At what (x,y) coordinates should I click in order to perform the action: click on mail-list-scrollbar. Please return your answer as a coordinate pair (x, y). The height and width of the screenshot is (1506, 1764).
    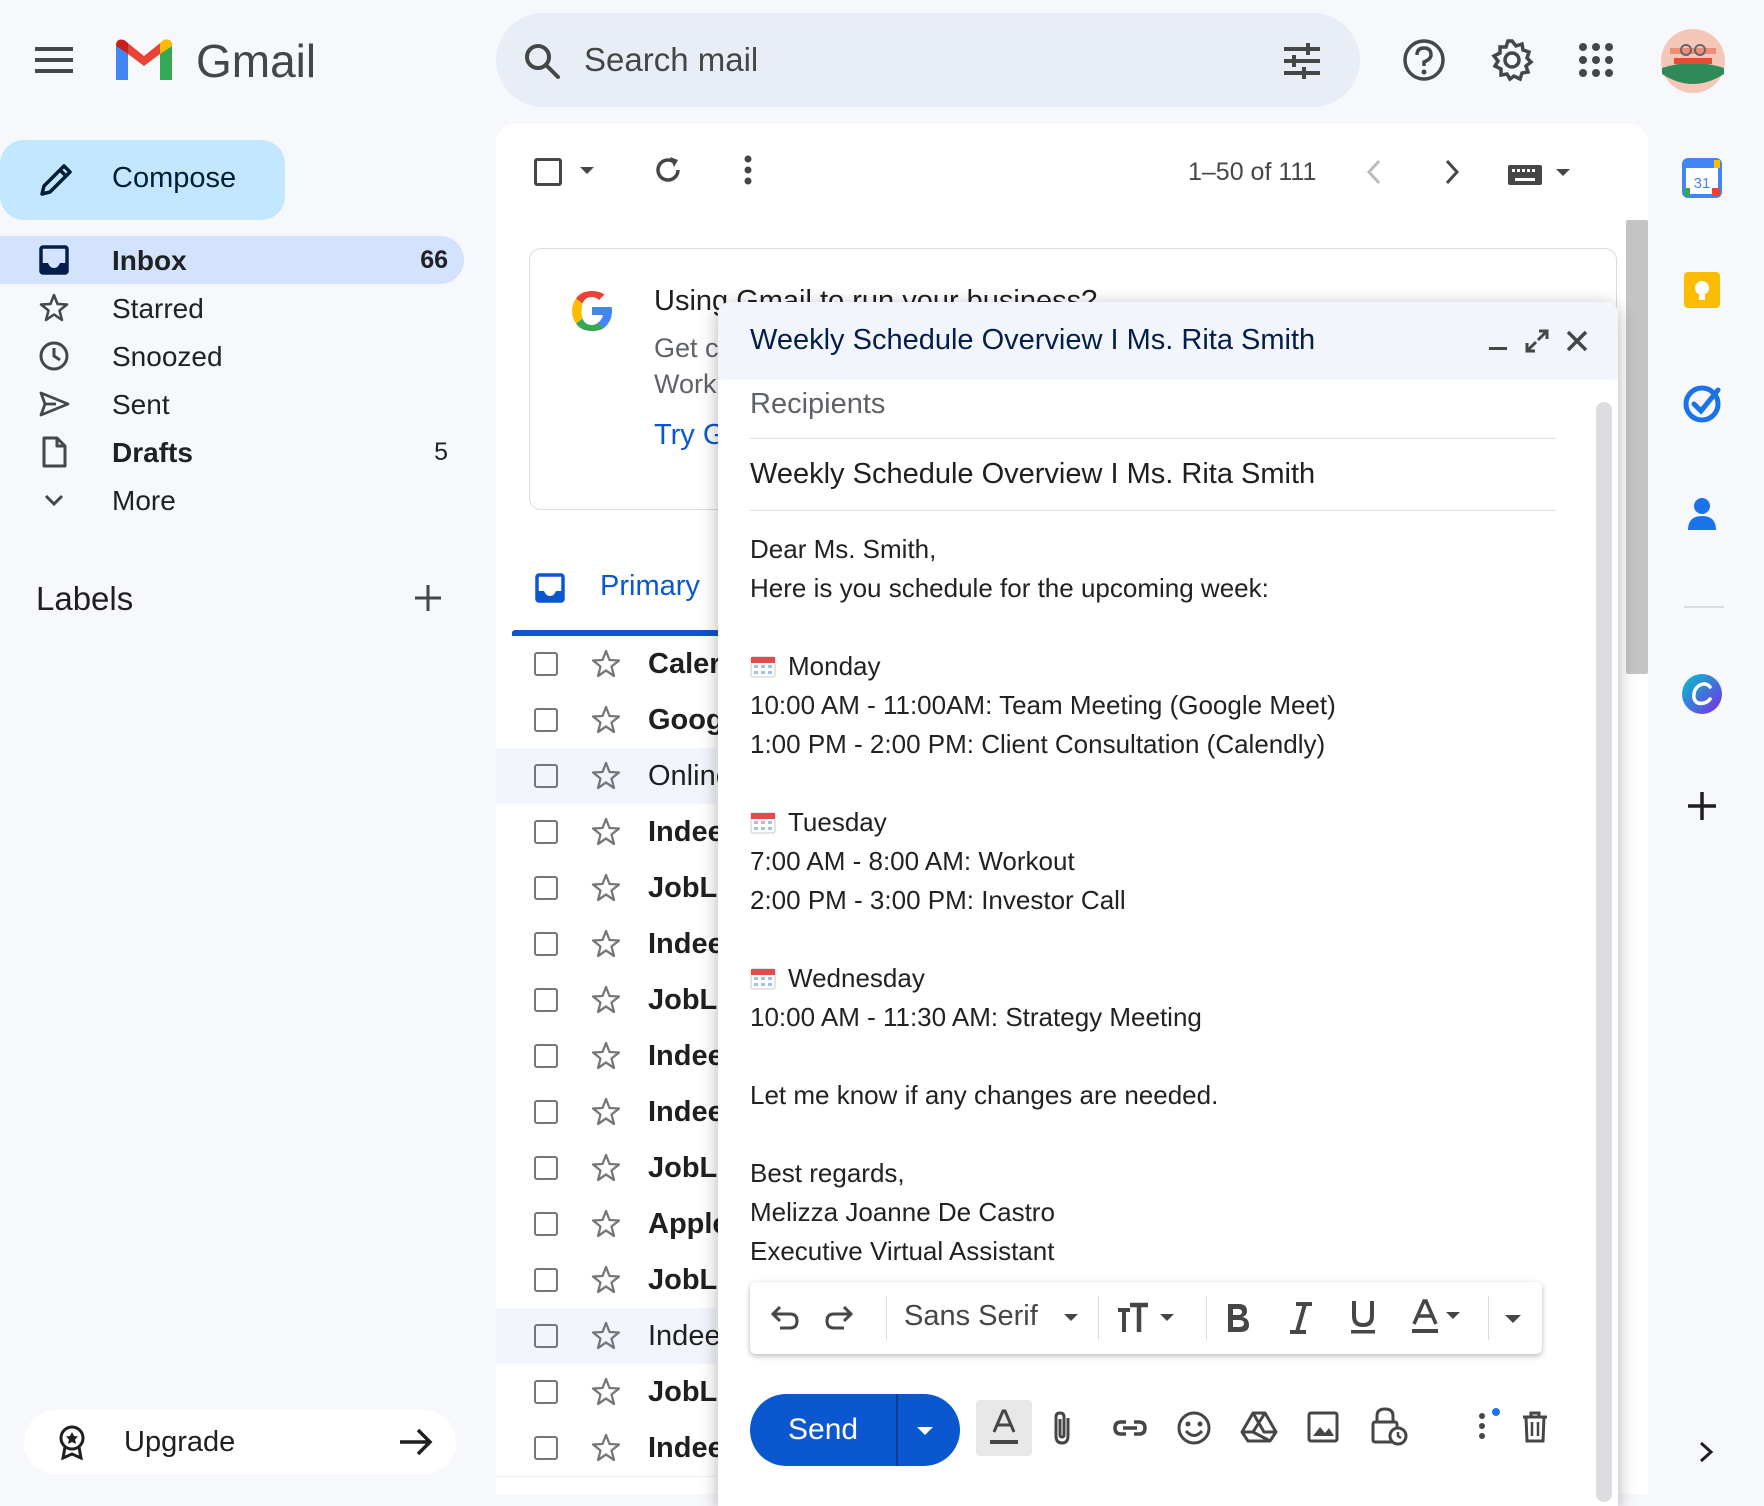
    Looking at the image, I should click on (1637, 447).